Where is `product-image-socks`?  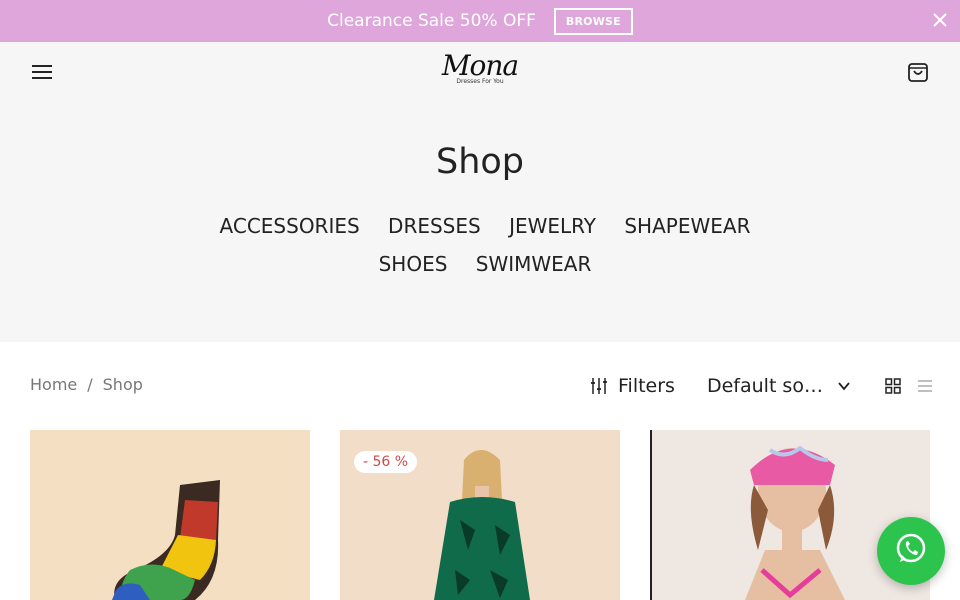 product-image-socks is located at coordinates (170, 515).